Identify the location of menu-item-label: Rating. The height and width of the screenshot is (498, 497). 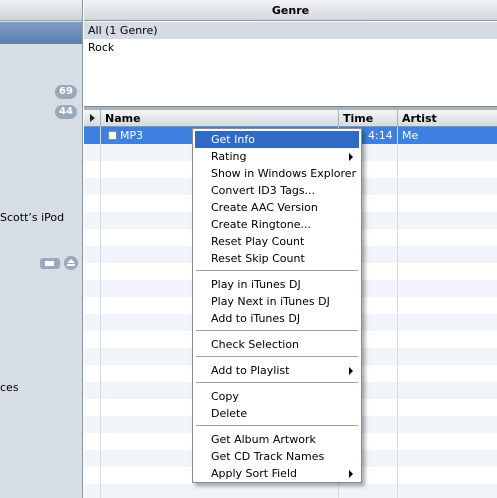
(229, 156).